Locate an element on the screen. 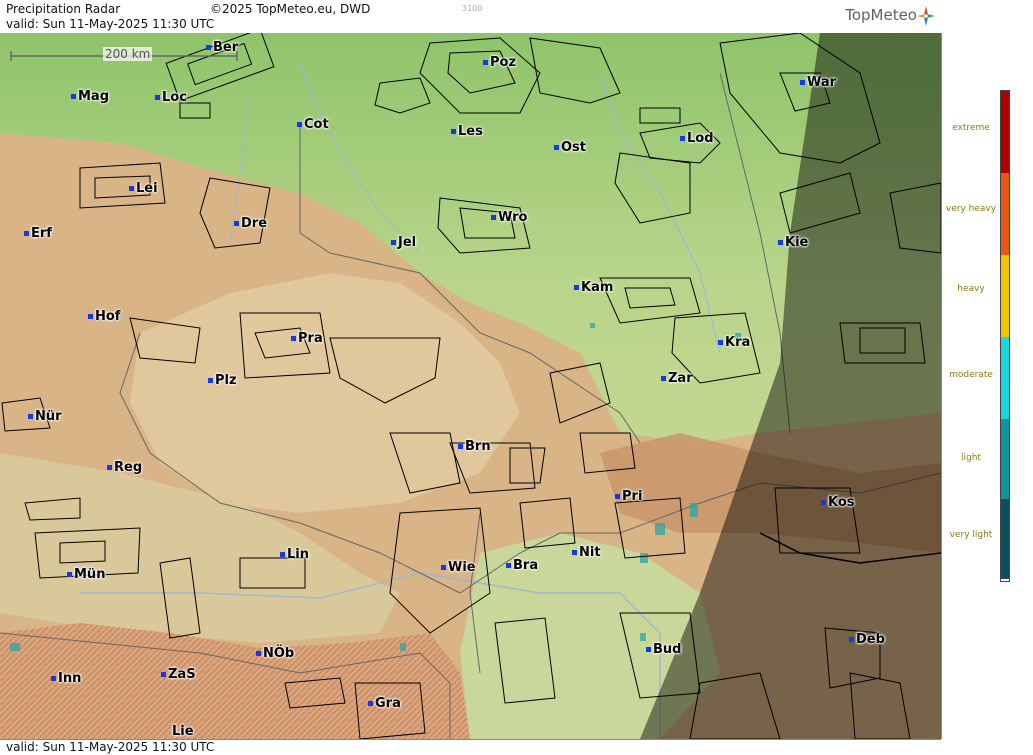 Image resolution: width=1033 pixels, height=755 pixels. city-marker: Brn is located at coordinates (474, 446).